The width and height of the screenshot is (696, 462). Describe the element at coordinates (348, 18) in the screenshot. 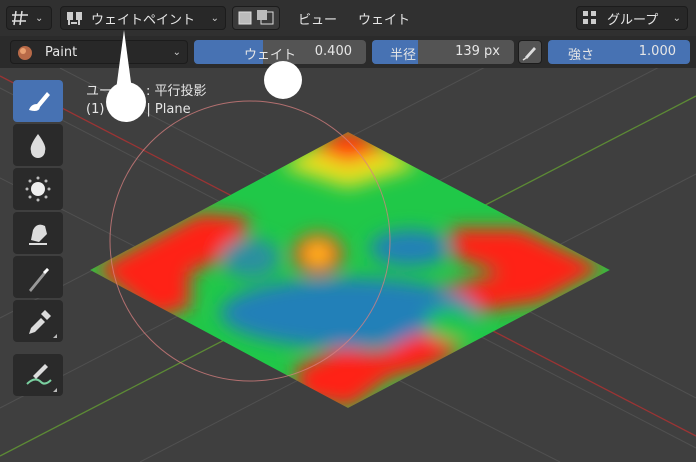

I see `editor-header: ⌄ ウェイトペイント ⌄ ビュー ウェイト グループ ⌄` at that location.